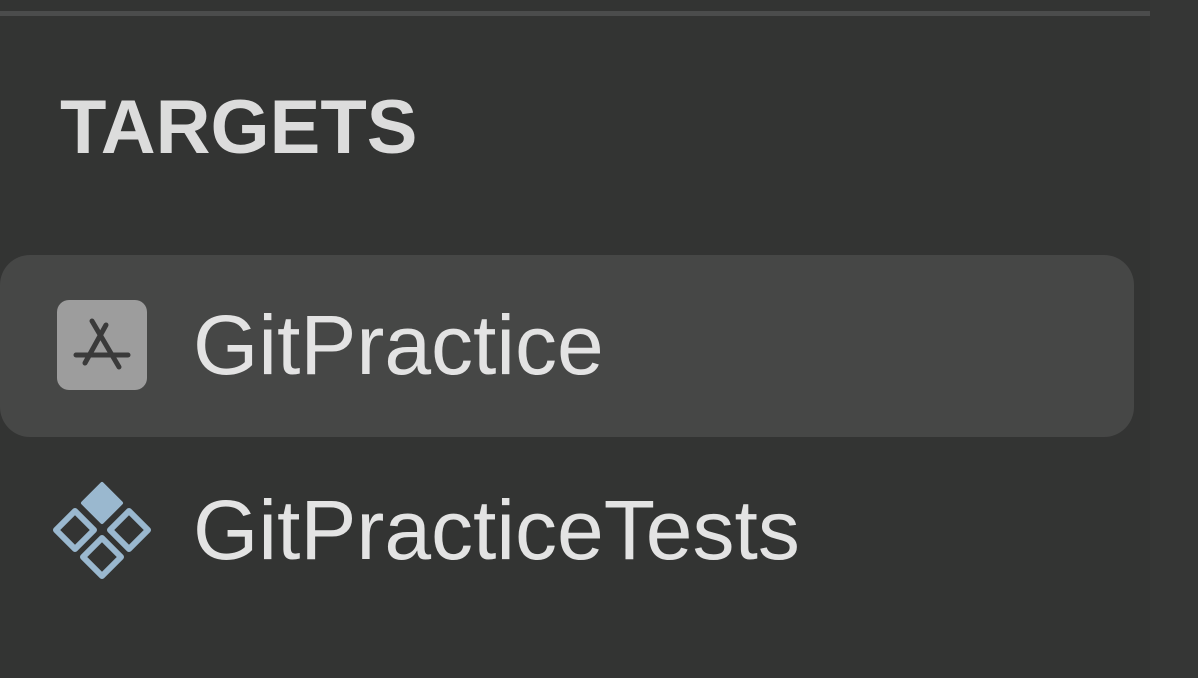 Image resolution: width=1198 pixels, height=678 pixels. Describe the element at coordinates (102, 345) in the screenshot. I see `app-store-icon` at that location.